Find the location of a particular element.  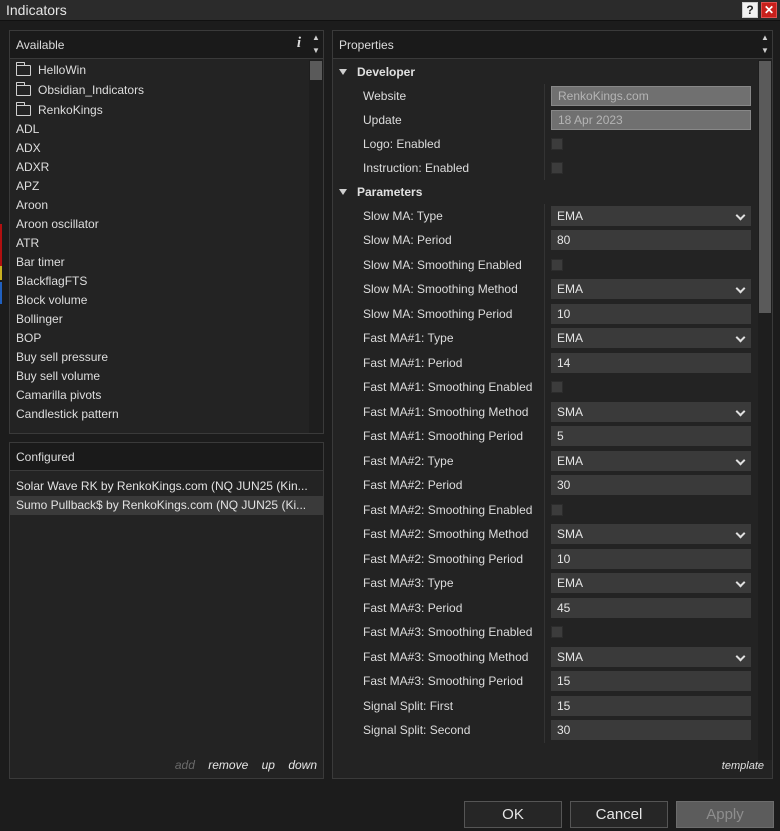

down-link: down is located at coordinates (302, 765).